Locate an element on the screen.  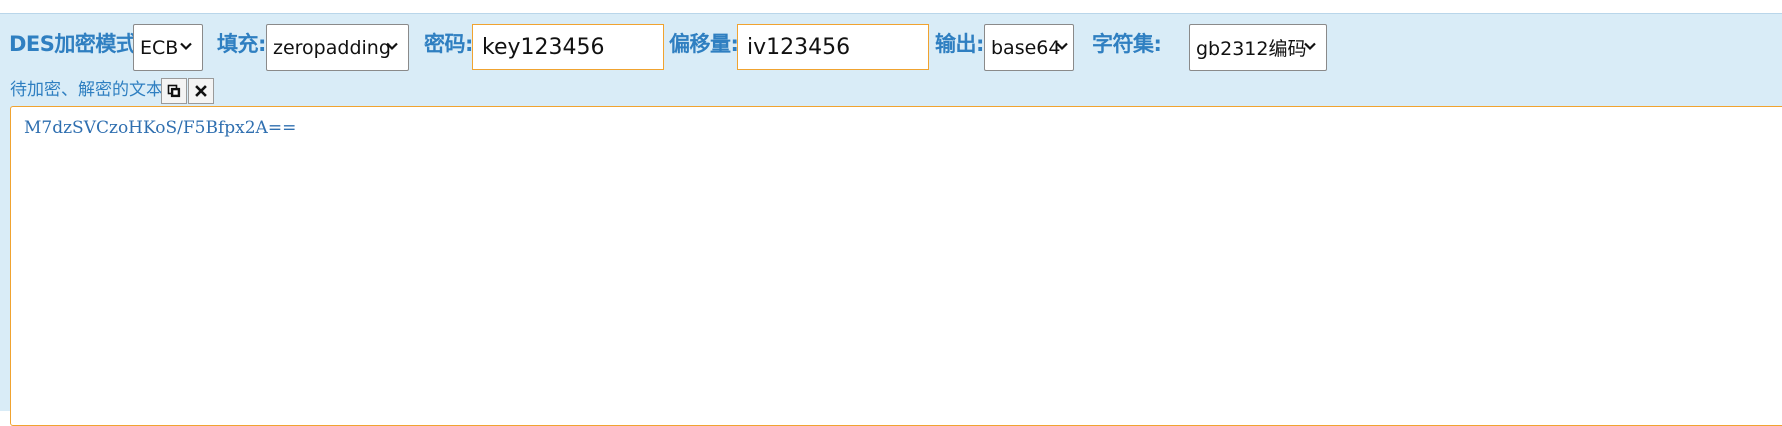
text-input-label: 待加密、解密的文本: is located at coordinates (89, 90).